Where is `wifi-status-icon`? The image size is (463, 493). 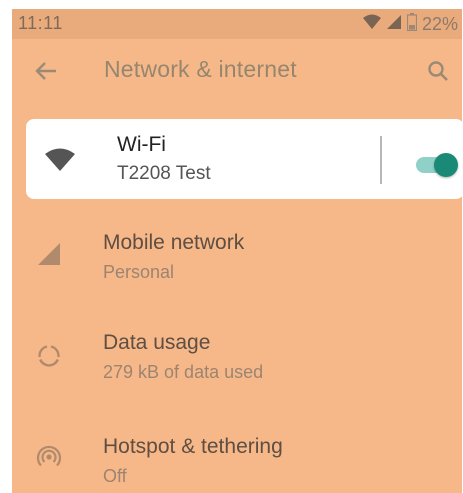
wifi-status-icon is located at coordinates (371, 24).